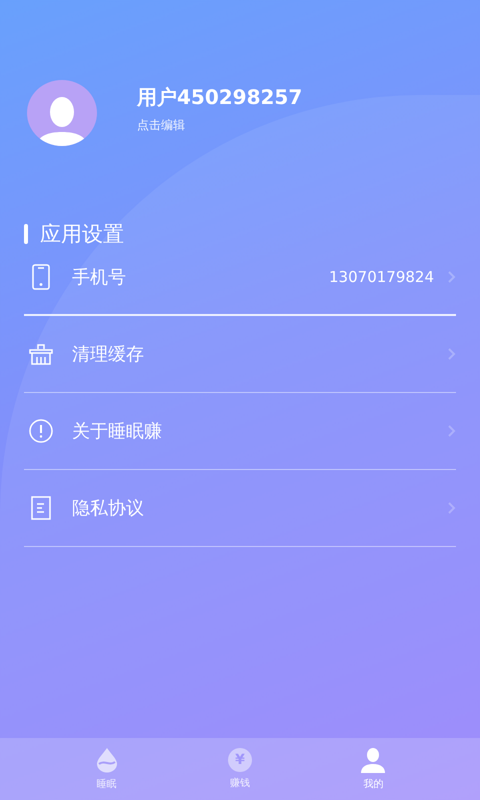 The width and height of the screenshot is (480, 800). I want to click on document-icon, so click(41, 508).